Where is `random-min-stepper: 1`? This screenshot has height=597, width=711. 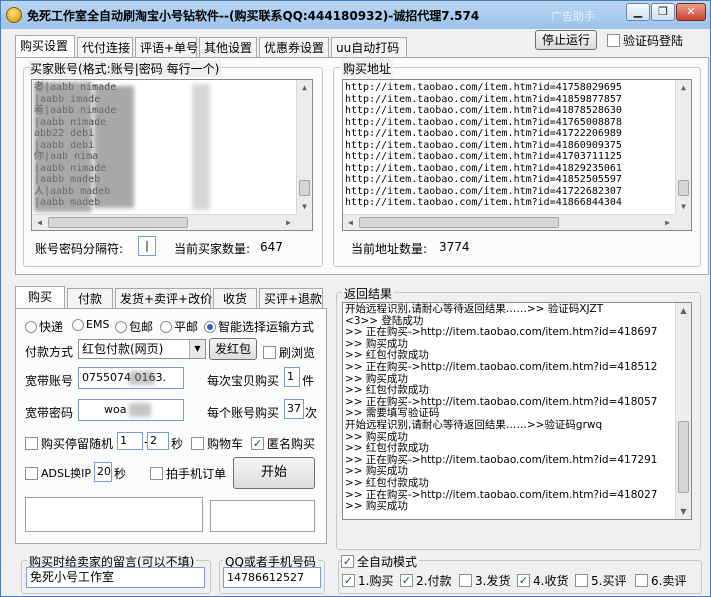
random-min-stepper: 1 is located at coordinates (130, 441).